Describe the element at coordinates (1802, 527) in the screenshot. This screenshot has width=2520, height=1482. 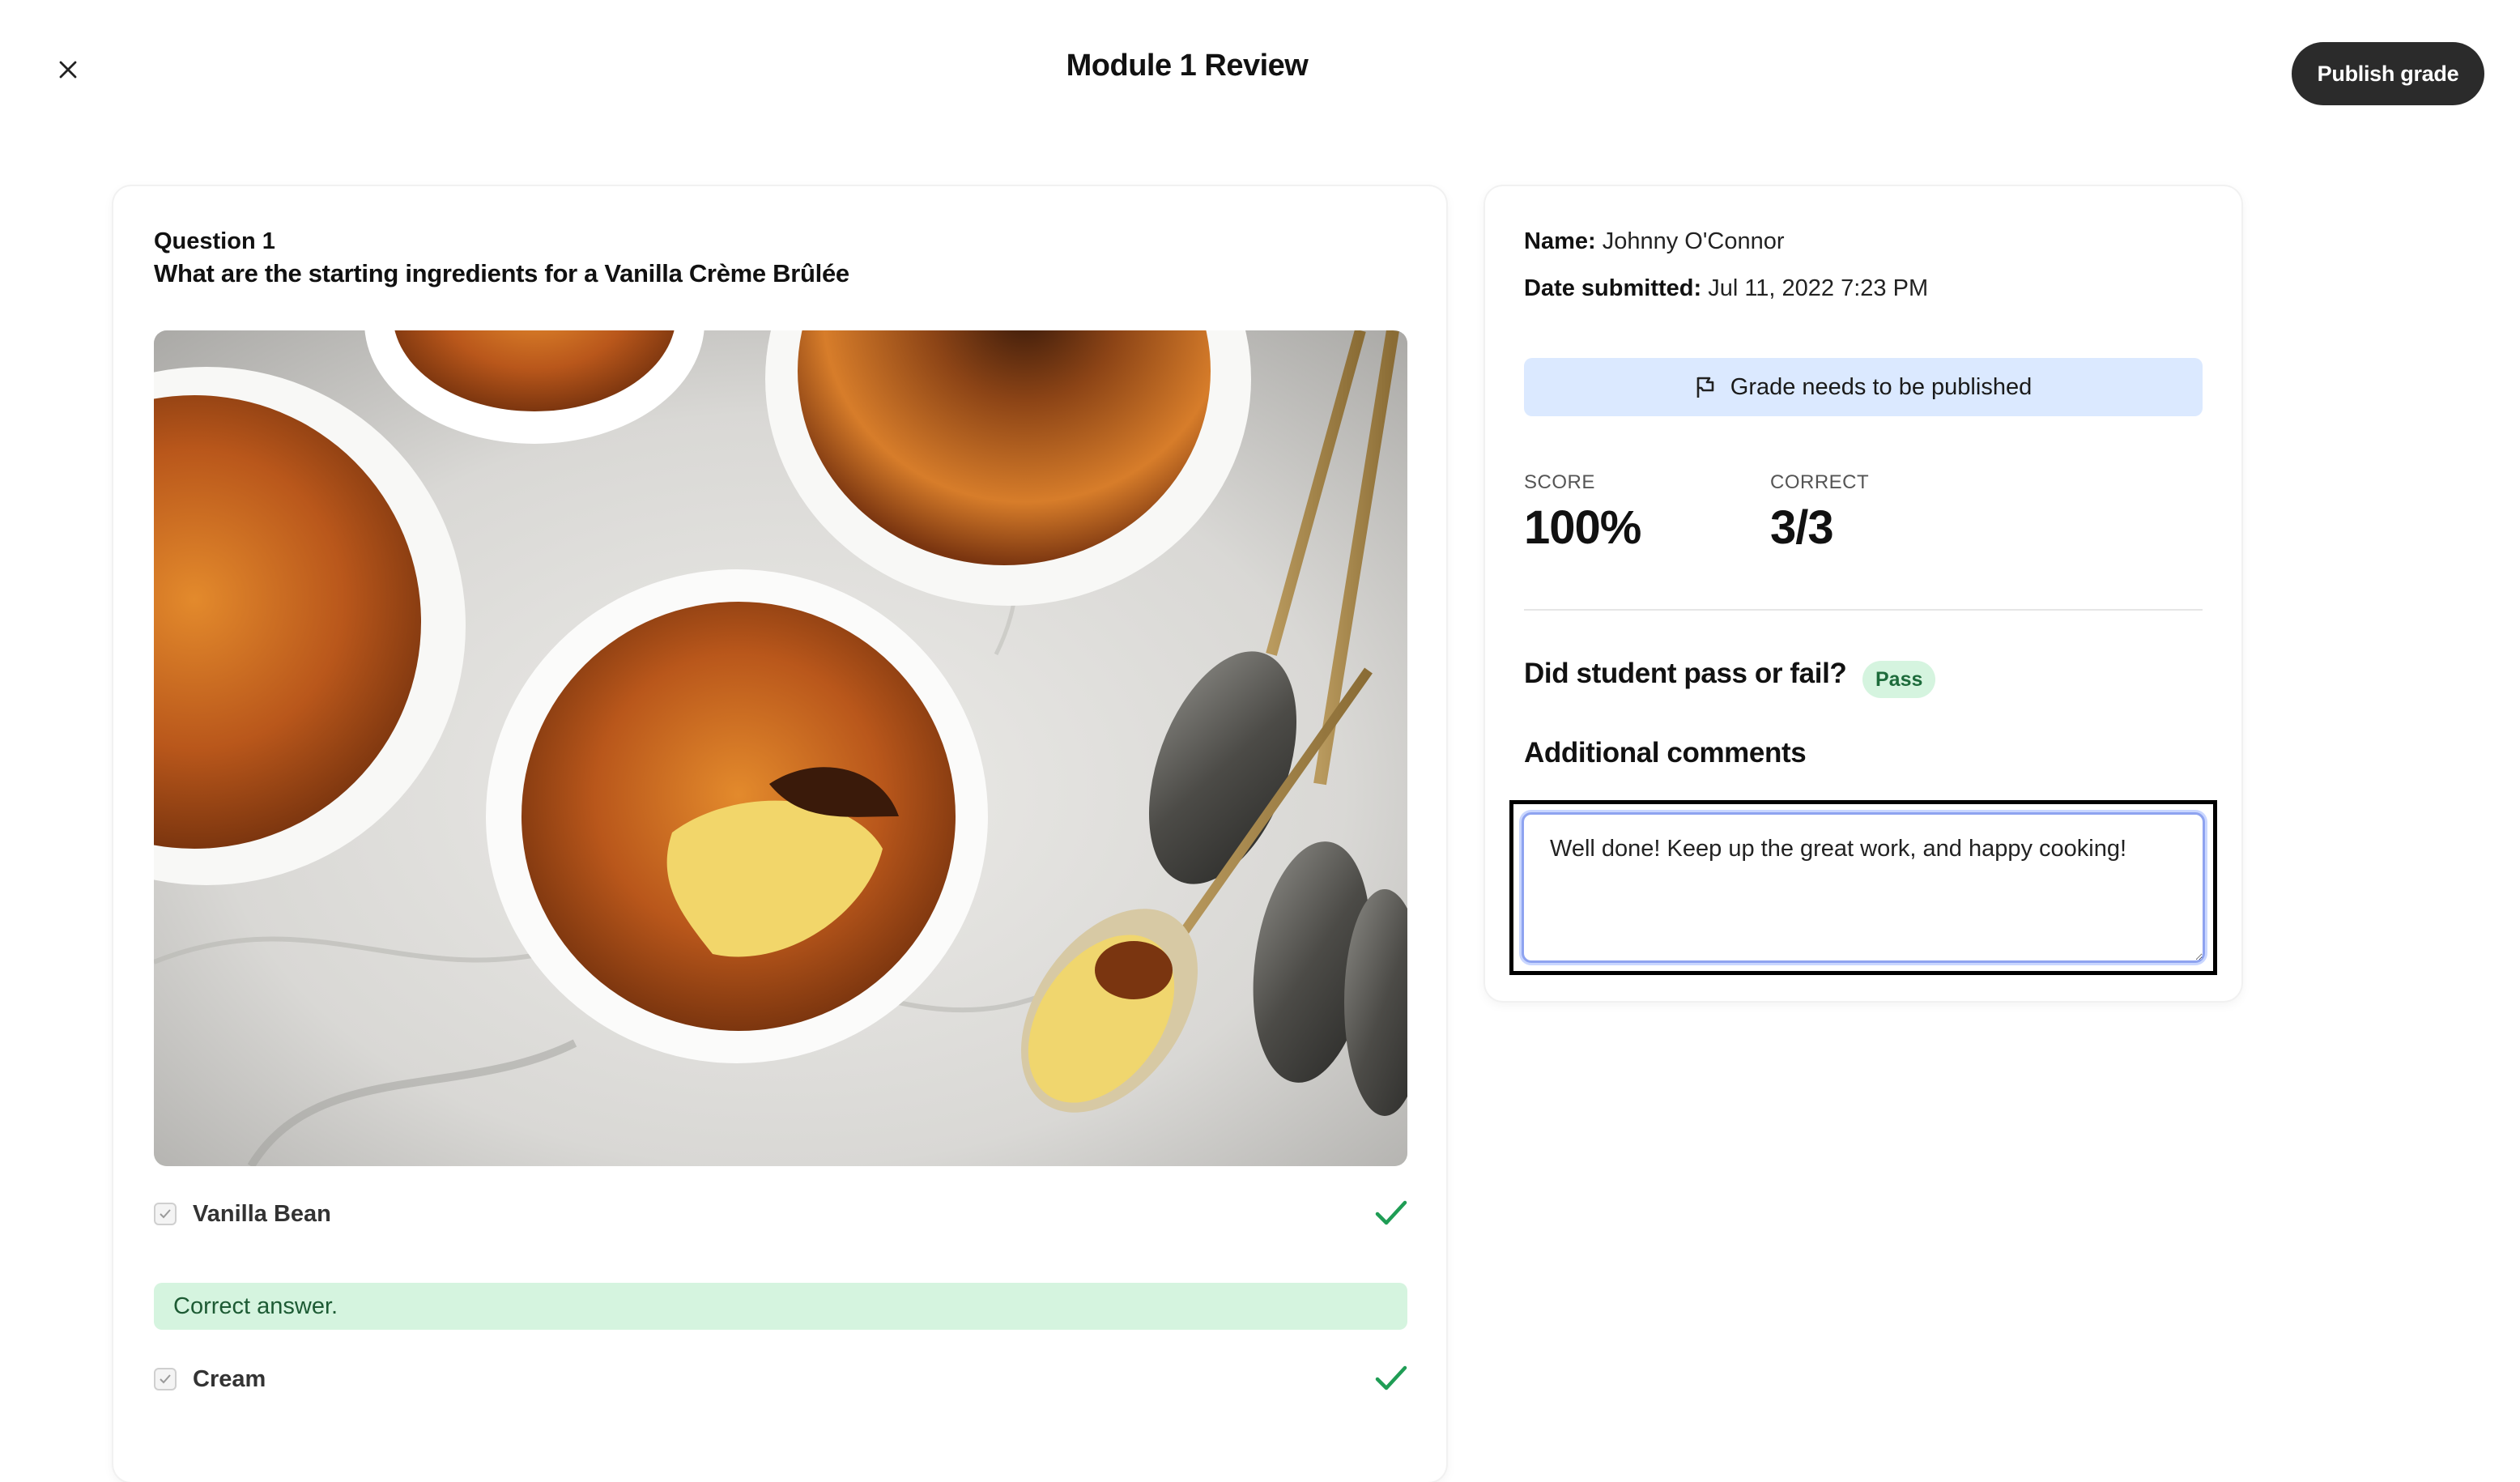
I see `correct-value: 3/3` at that location.